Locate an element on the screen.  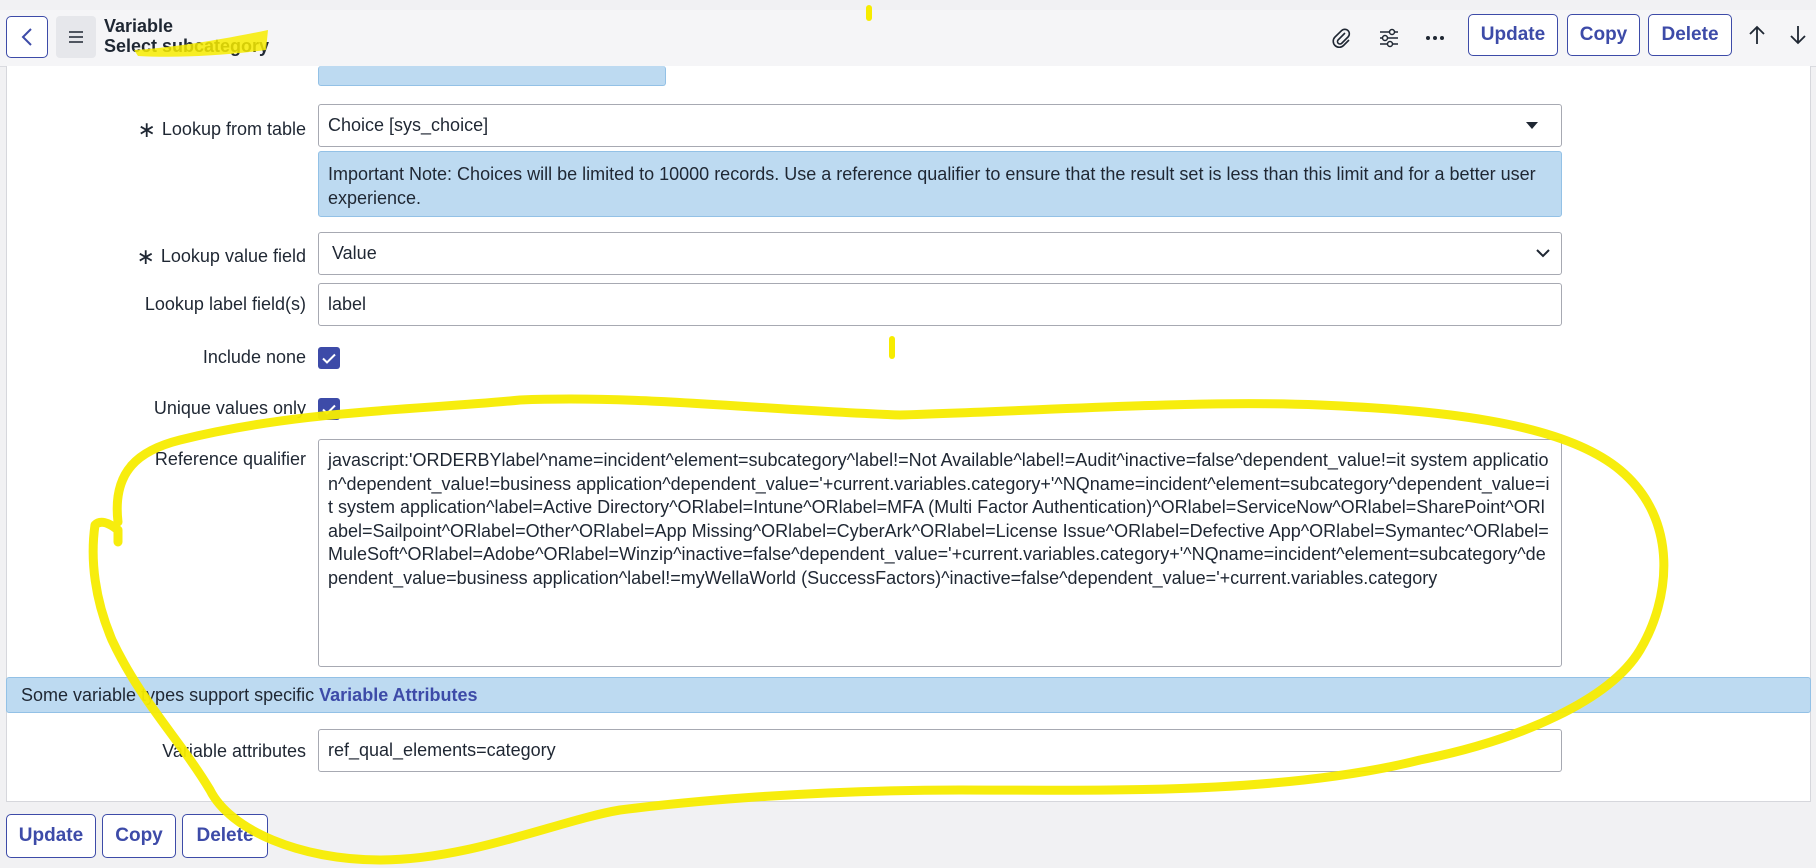
include-none-checkbox is located at coordinates (329, 358).